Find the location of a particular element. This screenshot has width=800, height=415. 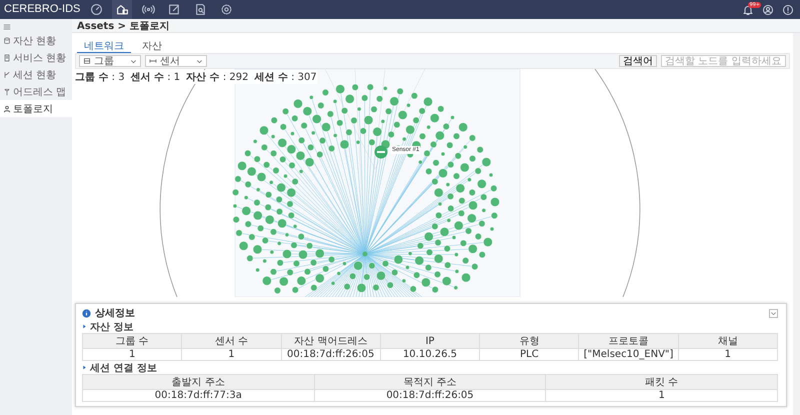

stat-text: 자산 수 : 292 is located at coordinates (217, 77).